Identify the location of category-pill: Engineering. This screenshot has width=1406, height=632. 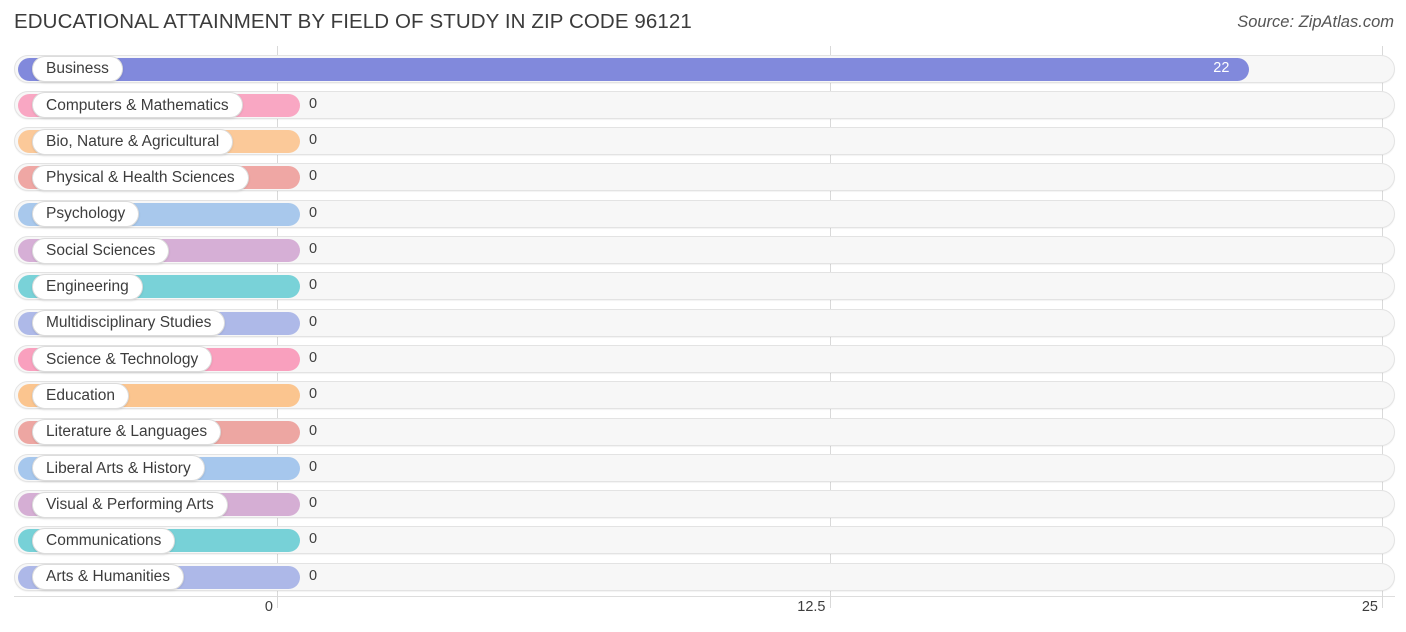
(87, 286).